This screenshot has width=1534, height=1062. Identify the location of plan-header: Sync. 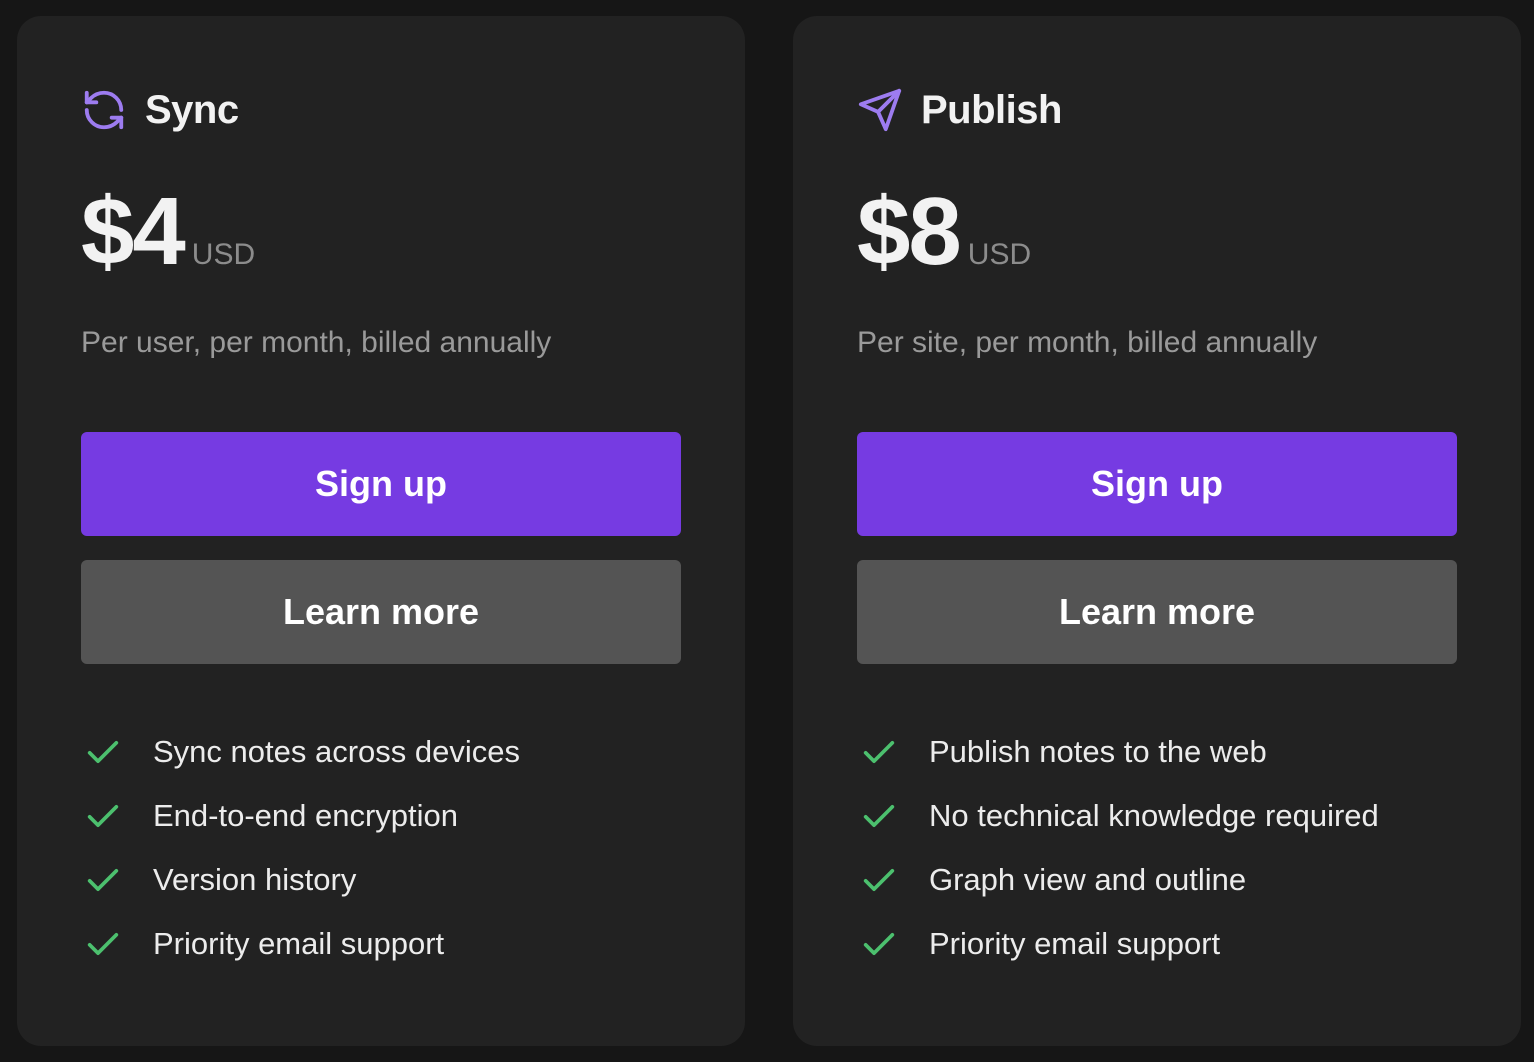
(160, 110).